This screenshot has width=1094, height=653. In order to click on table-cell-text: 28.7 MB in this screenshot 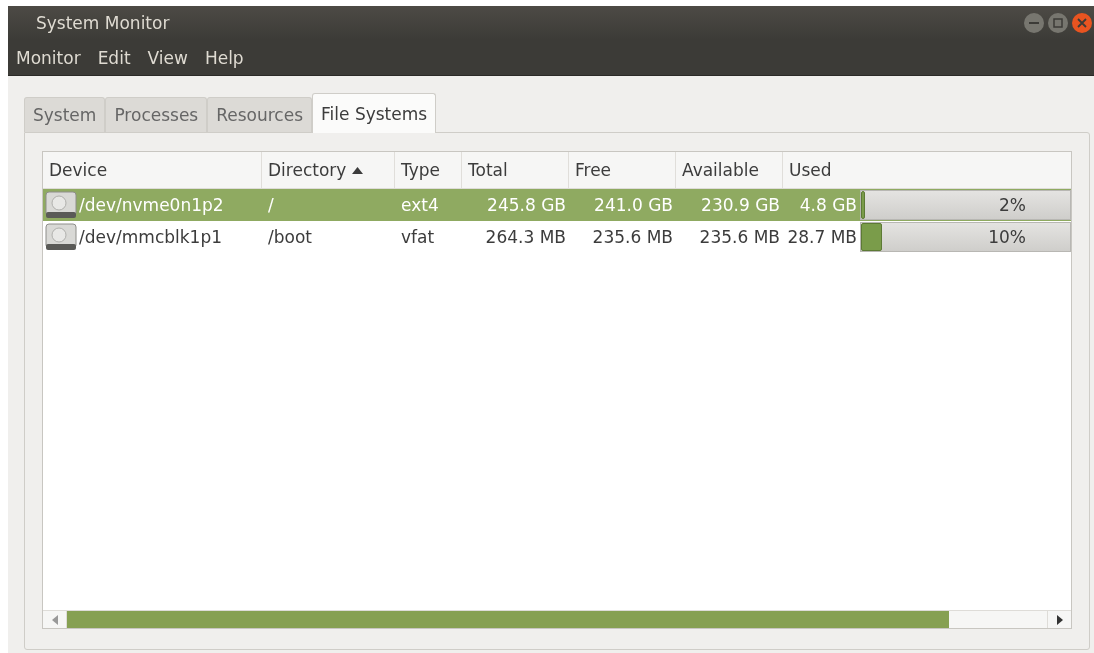, I will do `click(822, 237)`.